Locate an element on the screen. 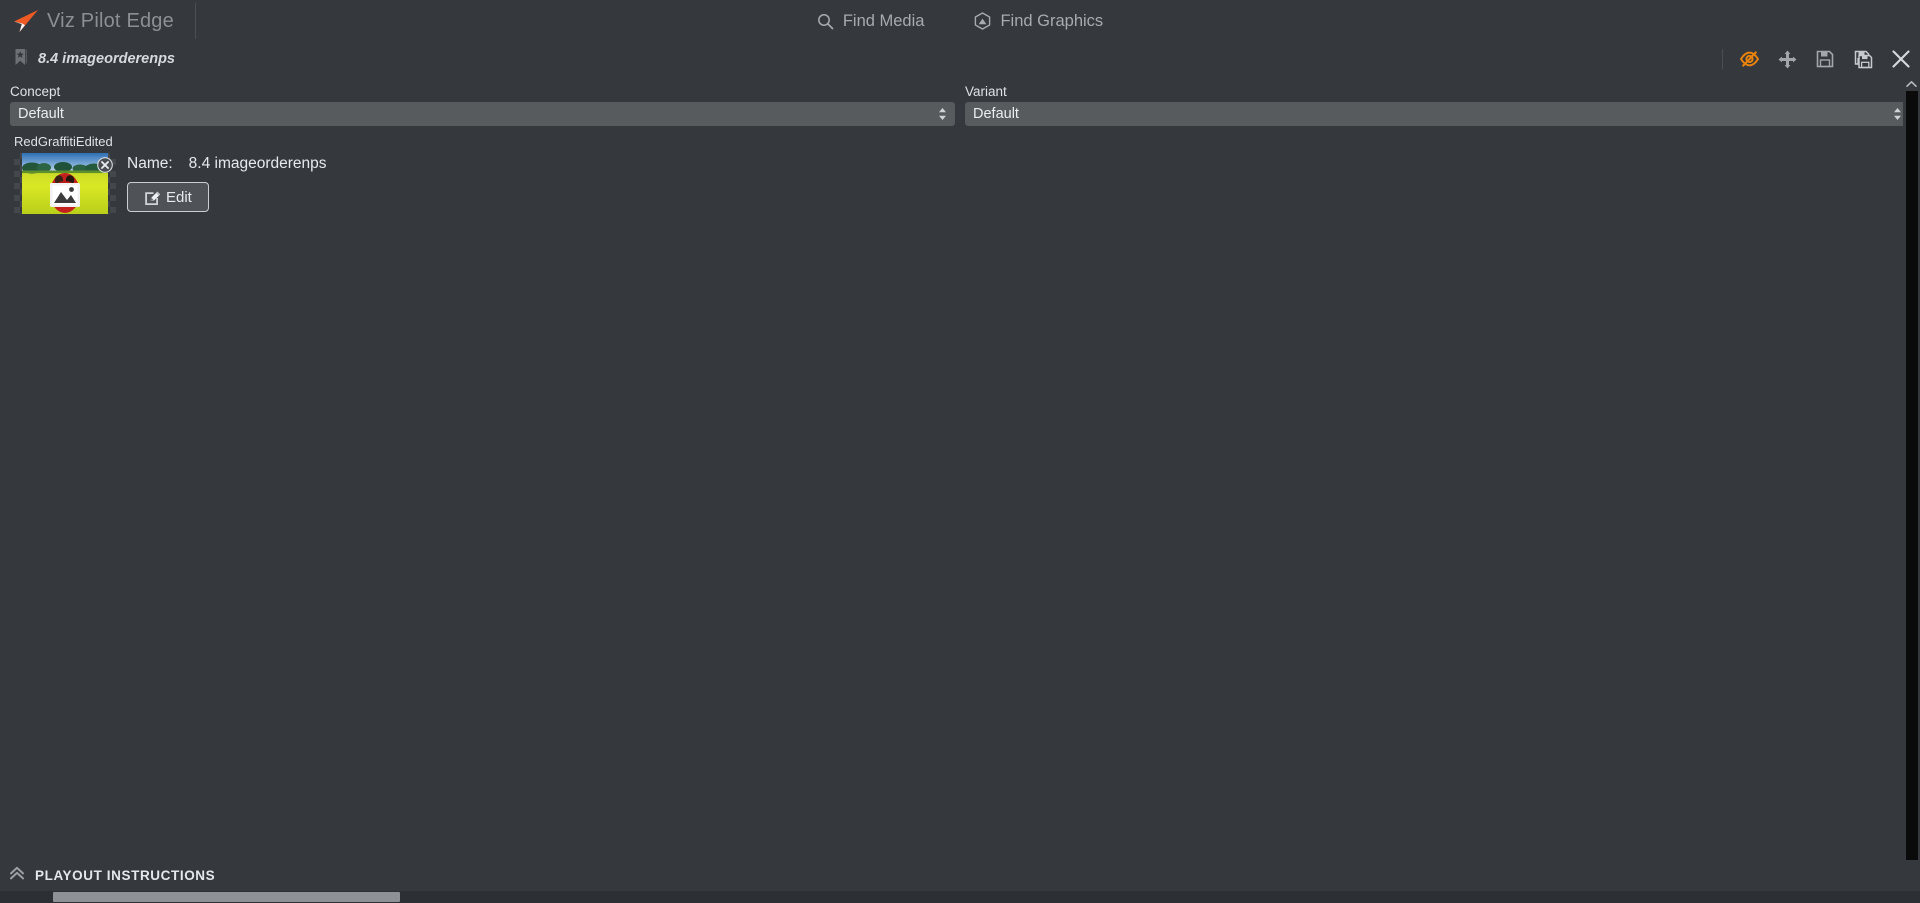 The height and width of the screenshot is (903, 1920). media-thumbnail is located at coordinates (65, 183).